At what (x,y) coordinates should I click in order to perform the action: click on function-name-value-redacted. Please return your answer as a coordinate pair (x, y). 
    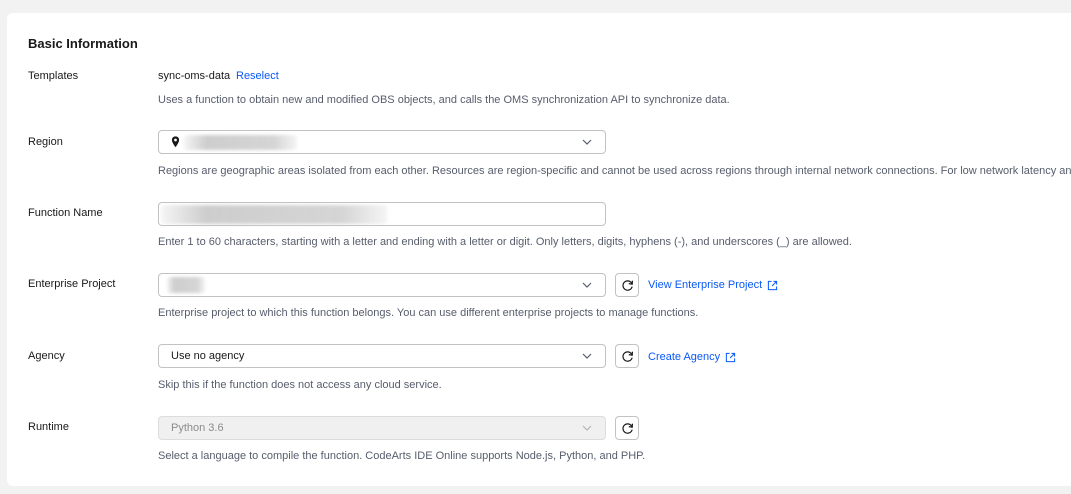
    Looking at the image, I should click on (274, 214).